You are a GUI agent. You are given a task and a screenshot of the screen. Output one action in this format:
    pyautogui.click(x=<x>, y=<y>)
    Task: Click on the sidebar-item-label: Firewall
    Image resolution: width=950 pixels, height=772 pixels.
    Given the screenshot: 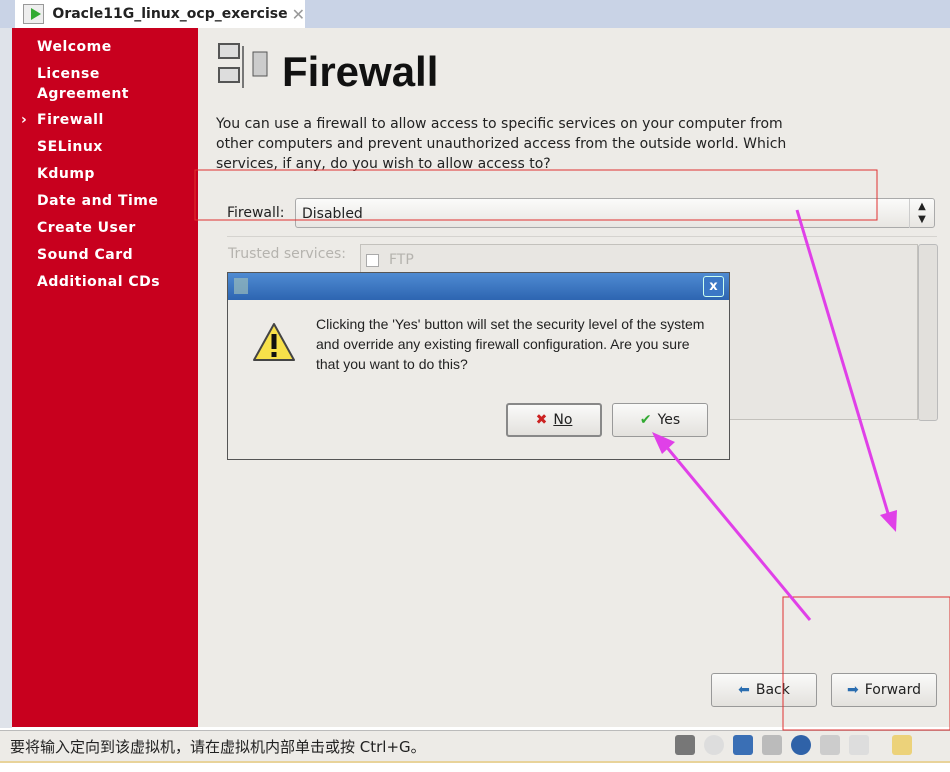 What is the action you would take?
    pyautogui.click(x=70, y=120)
    